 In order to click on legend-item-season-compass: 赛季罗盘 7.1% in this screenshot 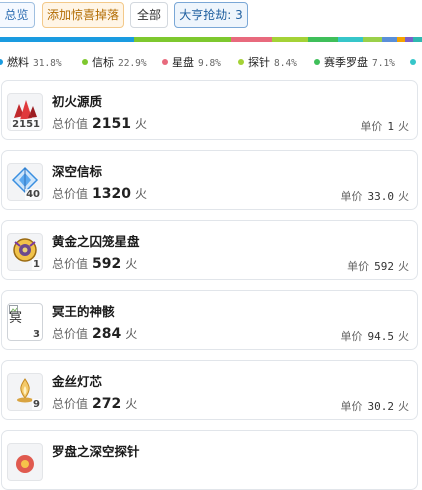, I will do `click(354, 63)`.